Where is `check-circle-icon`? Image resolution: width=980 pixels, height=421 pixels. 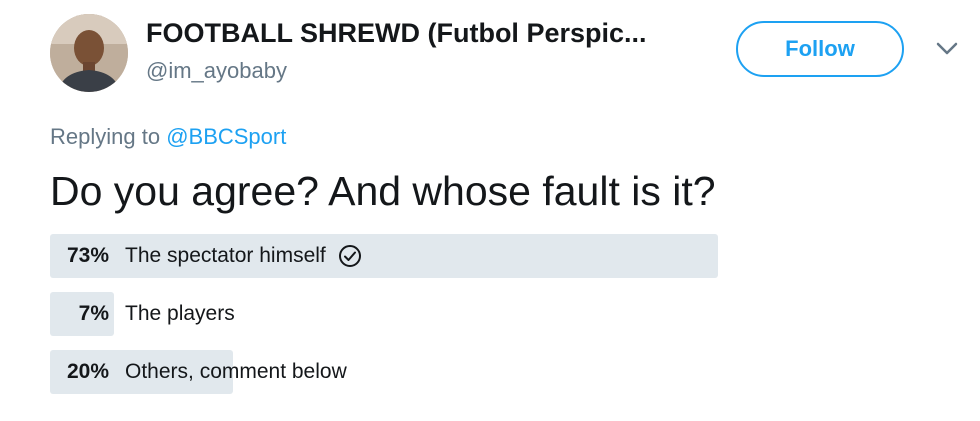
check-circle-icon is located at coordinates (349, 256).